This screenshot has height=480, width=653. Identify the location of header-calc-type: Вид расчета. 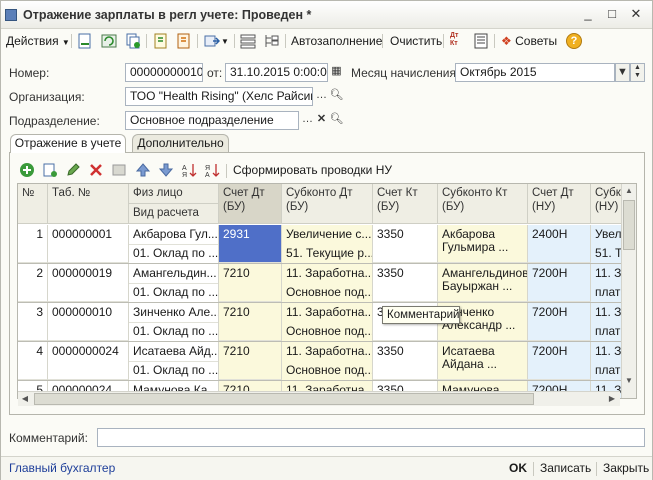
(174, 214).